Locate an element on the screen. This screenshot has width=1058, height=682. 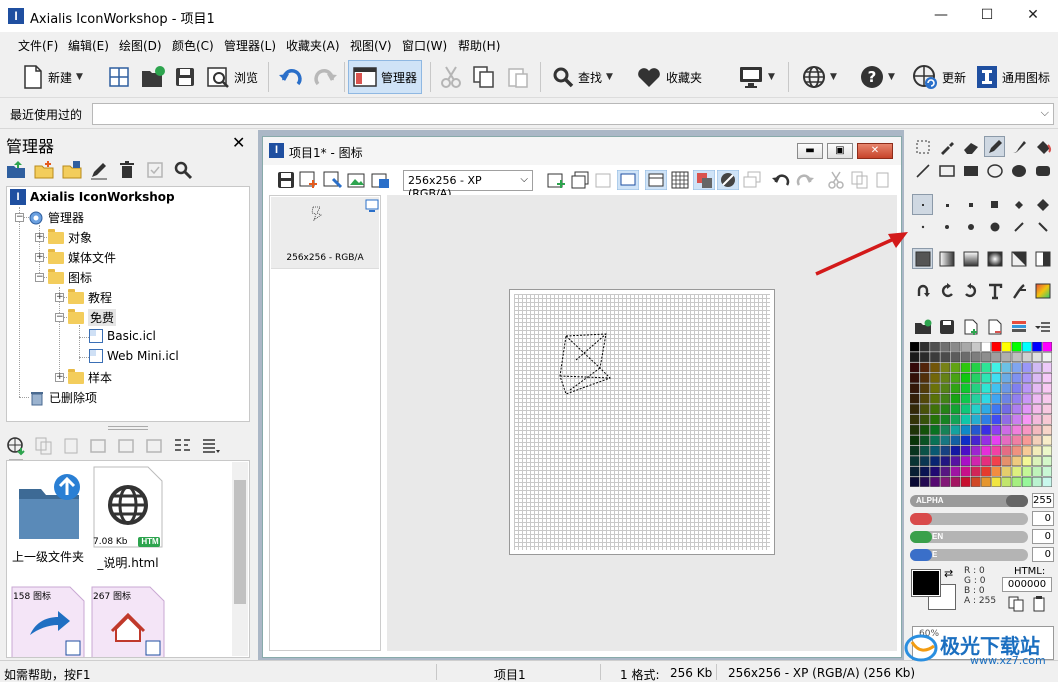
save-palette-icon is located at coordinates (946, 326).